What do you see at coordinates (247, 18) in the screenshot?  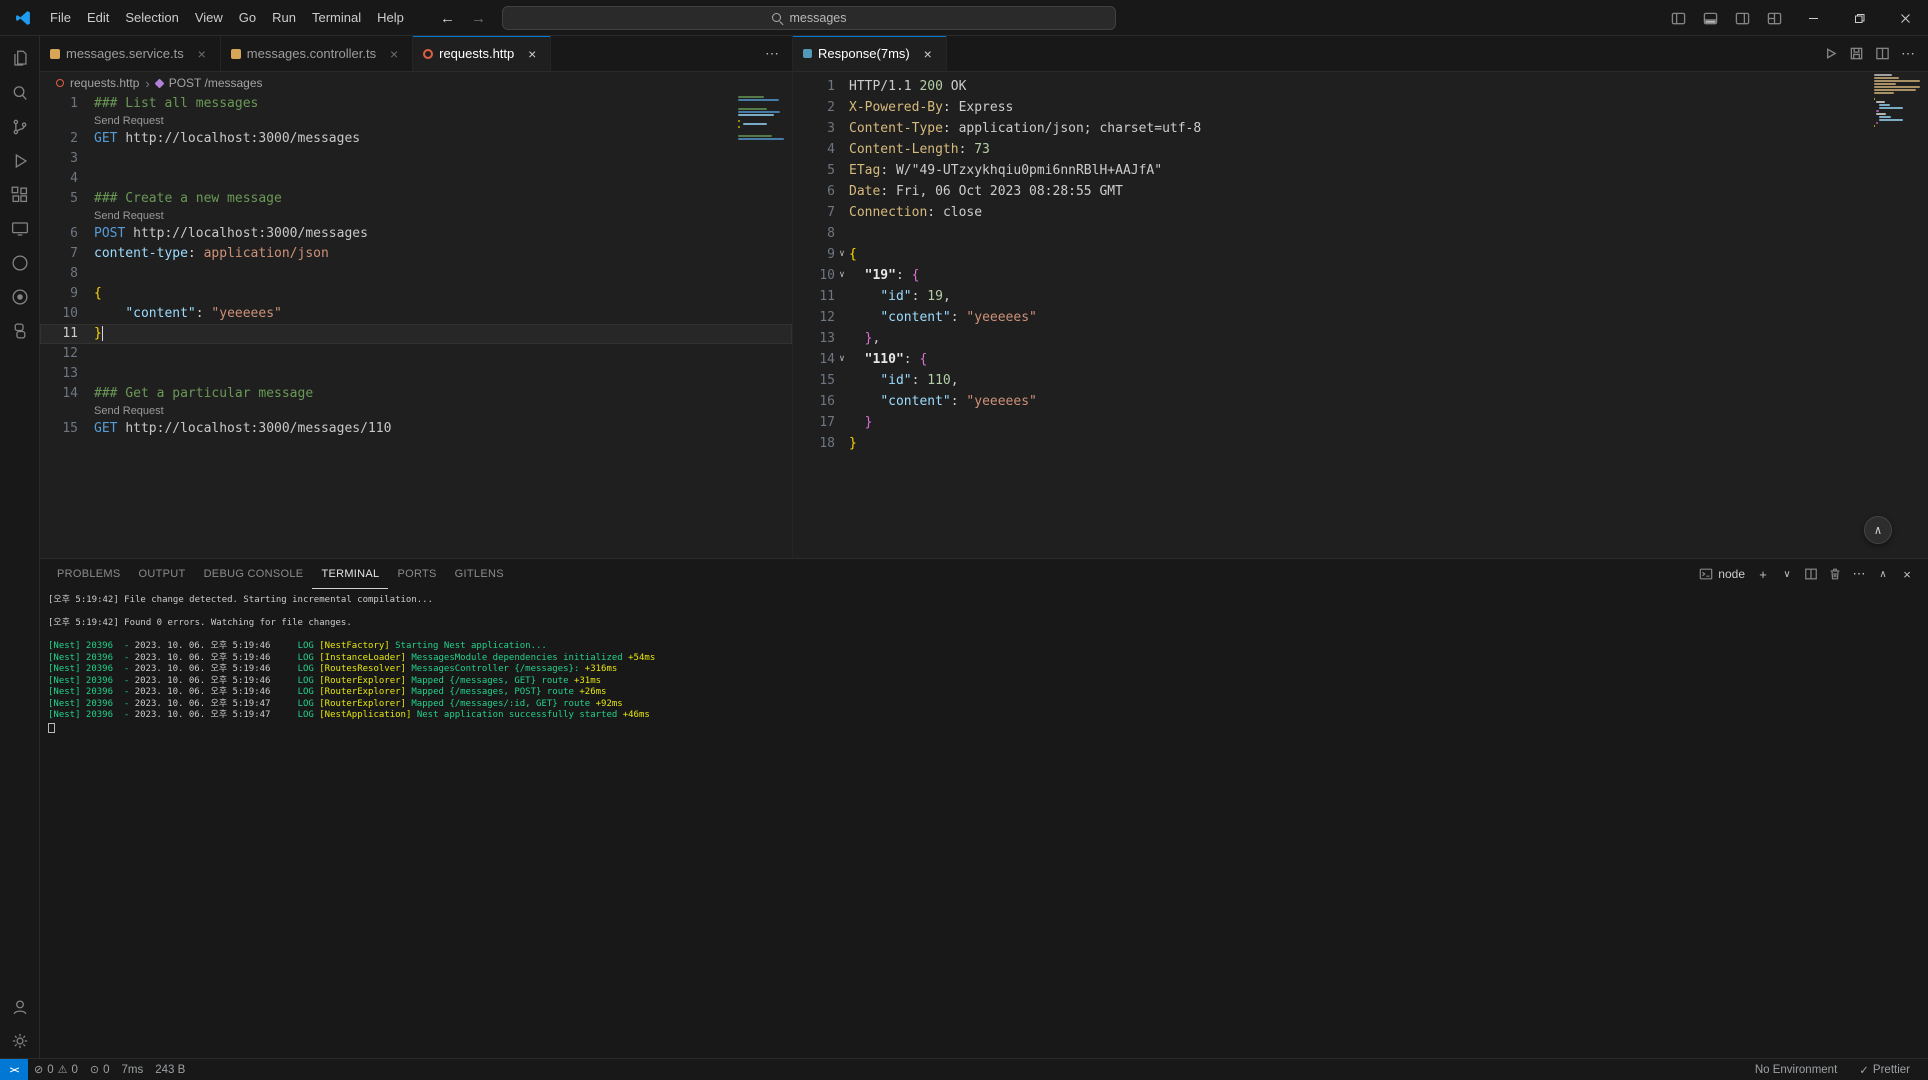 I see `menu-go: Go` at bounding box center [247, 18].